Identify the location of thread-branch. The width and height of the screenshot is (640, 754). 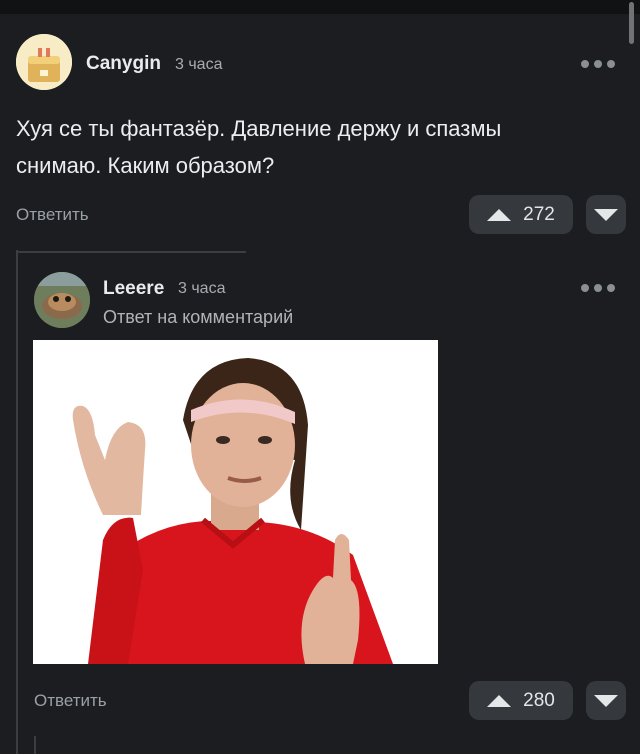
(131, 252).